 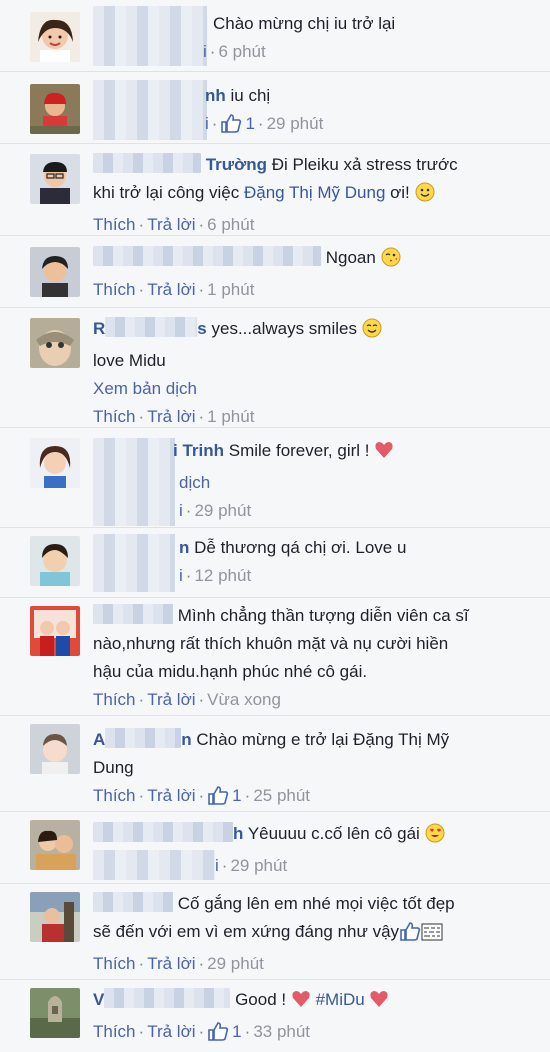 I want to click on heart-eyes-emoji-icon, so click(x=435, y=837).